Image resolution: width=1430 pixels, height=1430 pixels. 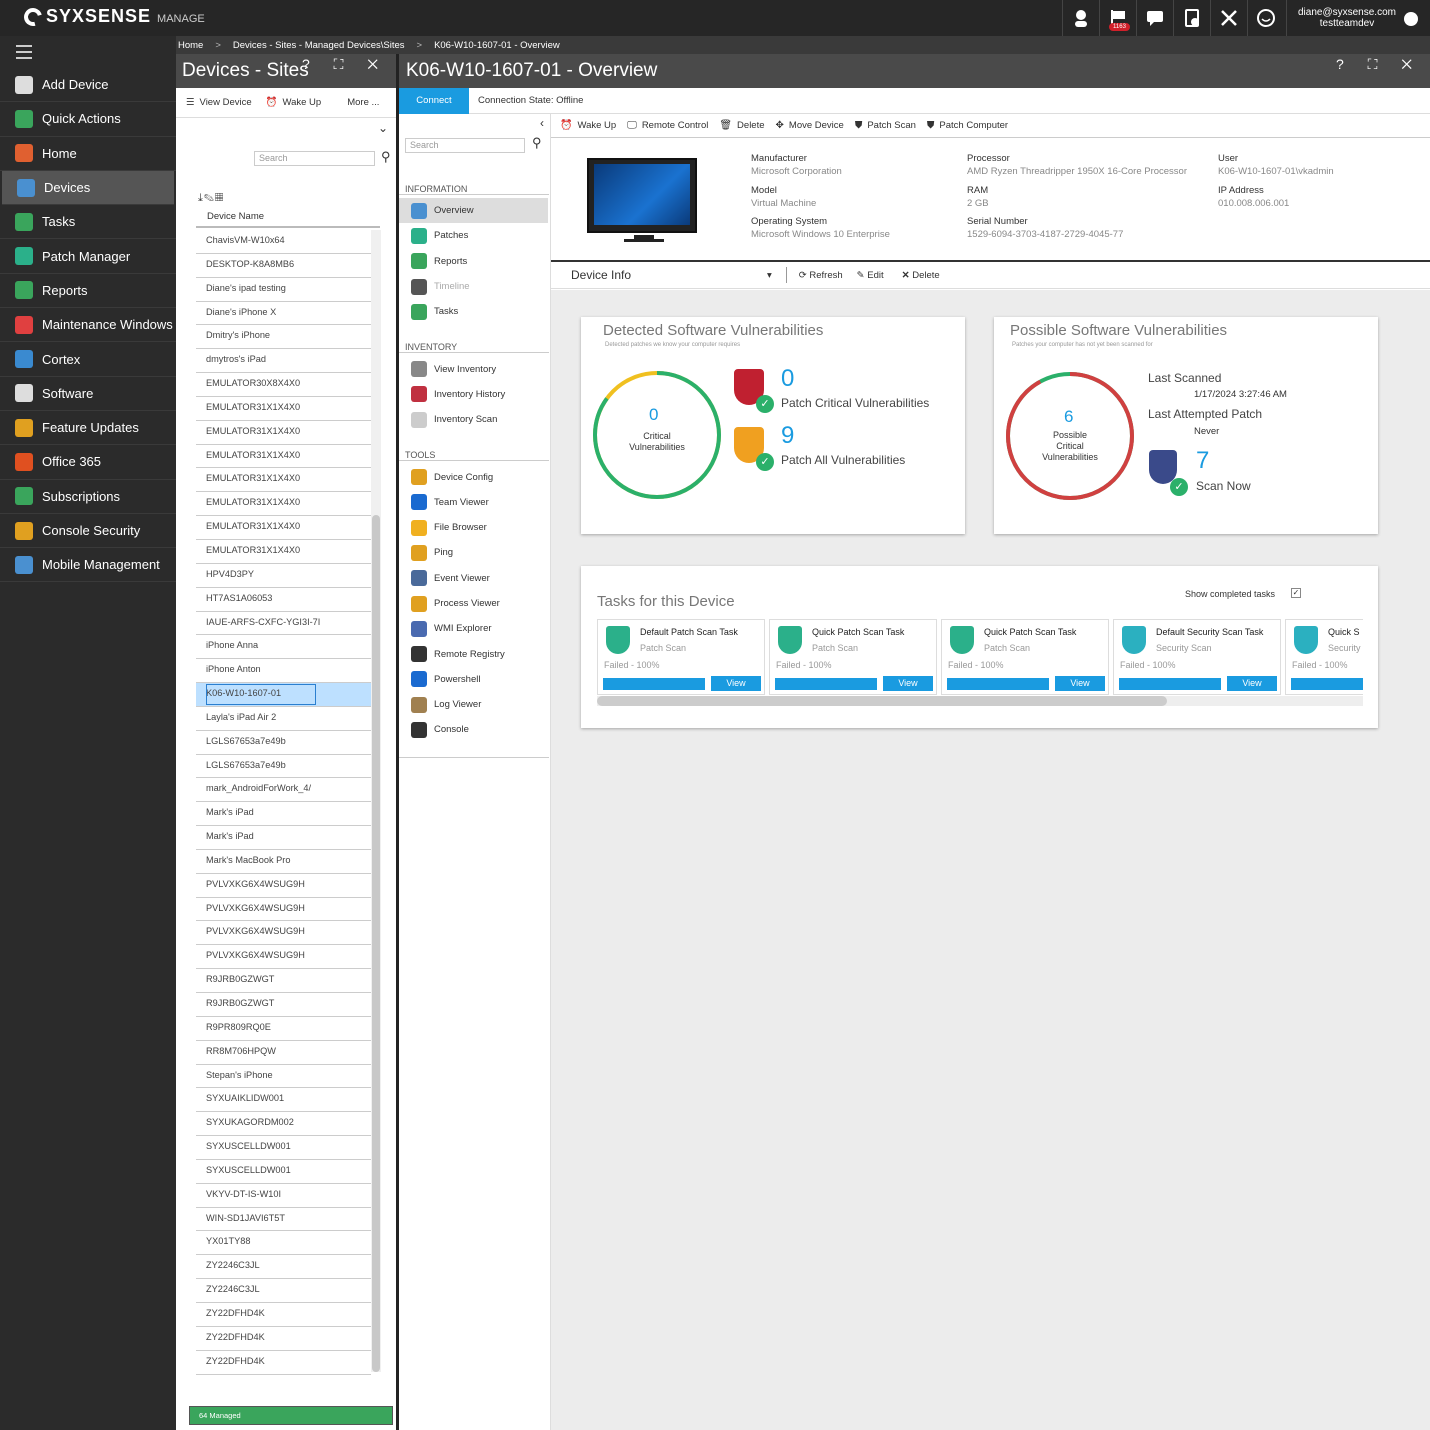 I want to click on sidebar-item-tasks: Tasks, so click(x=88, y=222).